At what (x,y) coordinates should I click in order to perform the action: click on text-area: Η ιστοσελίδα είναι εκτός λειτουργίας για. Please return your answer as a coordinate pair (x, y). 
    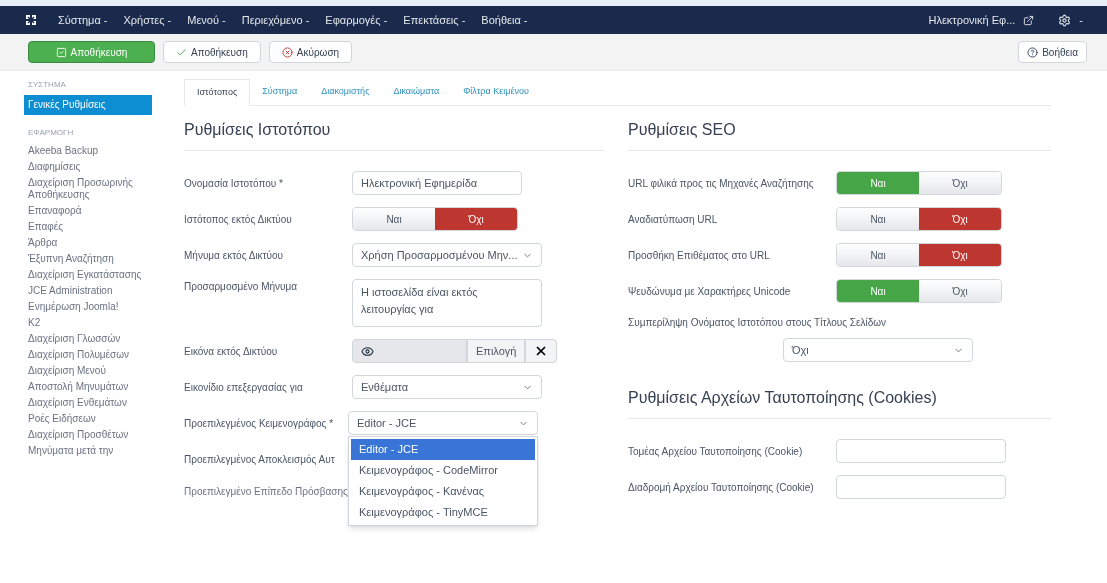
    Looking at the image, I should click on (447, 303).